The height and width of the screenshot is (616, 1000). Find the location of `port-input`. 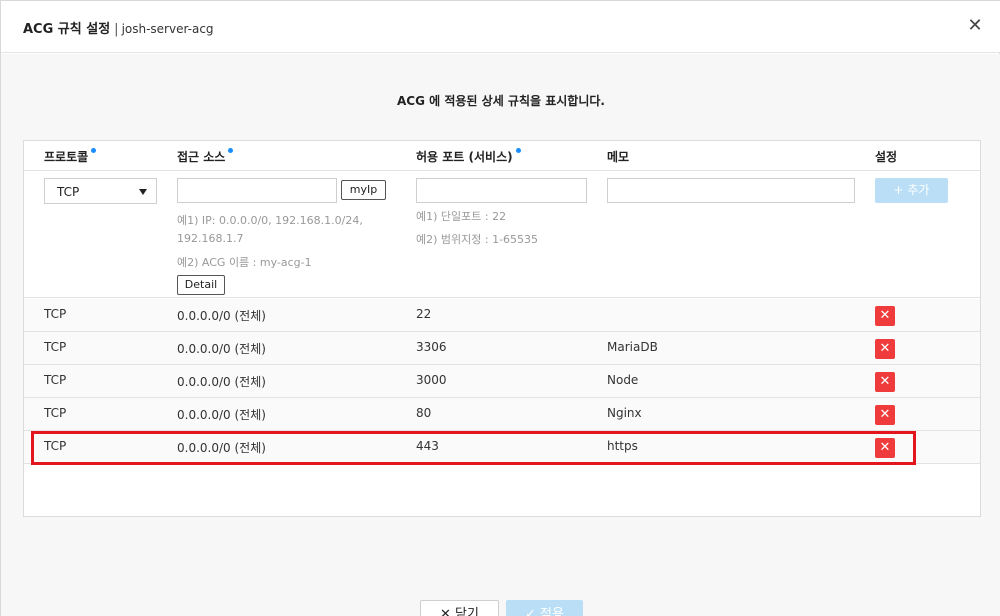

port-input is located at coordinates (501, 190).